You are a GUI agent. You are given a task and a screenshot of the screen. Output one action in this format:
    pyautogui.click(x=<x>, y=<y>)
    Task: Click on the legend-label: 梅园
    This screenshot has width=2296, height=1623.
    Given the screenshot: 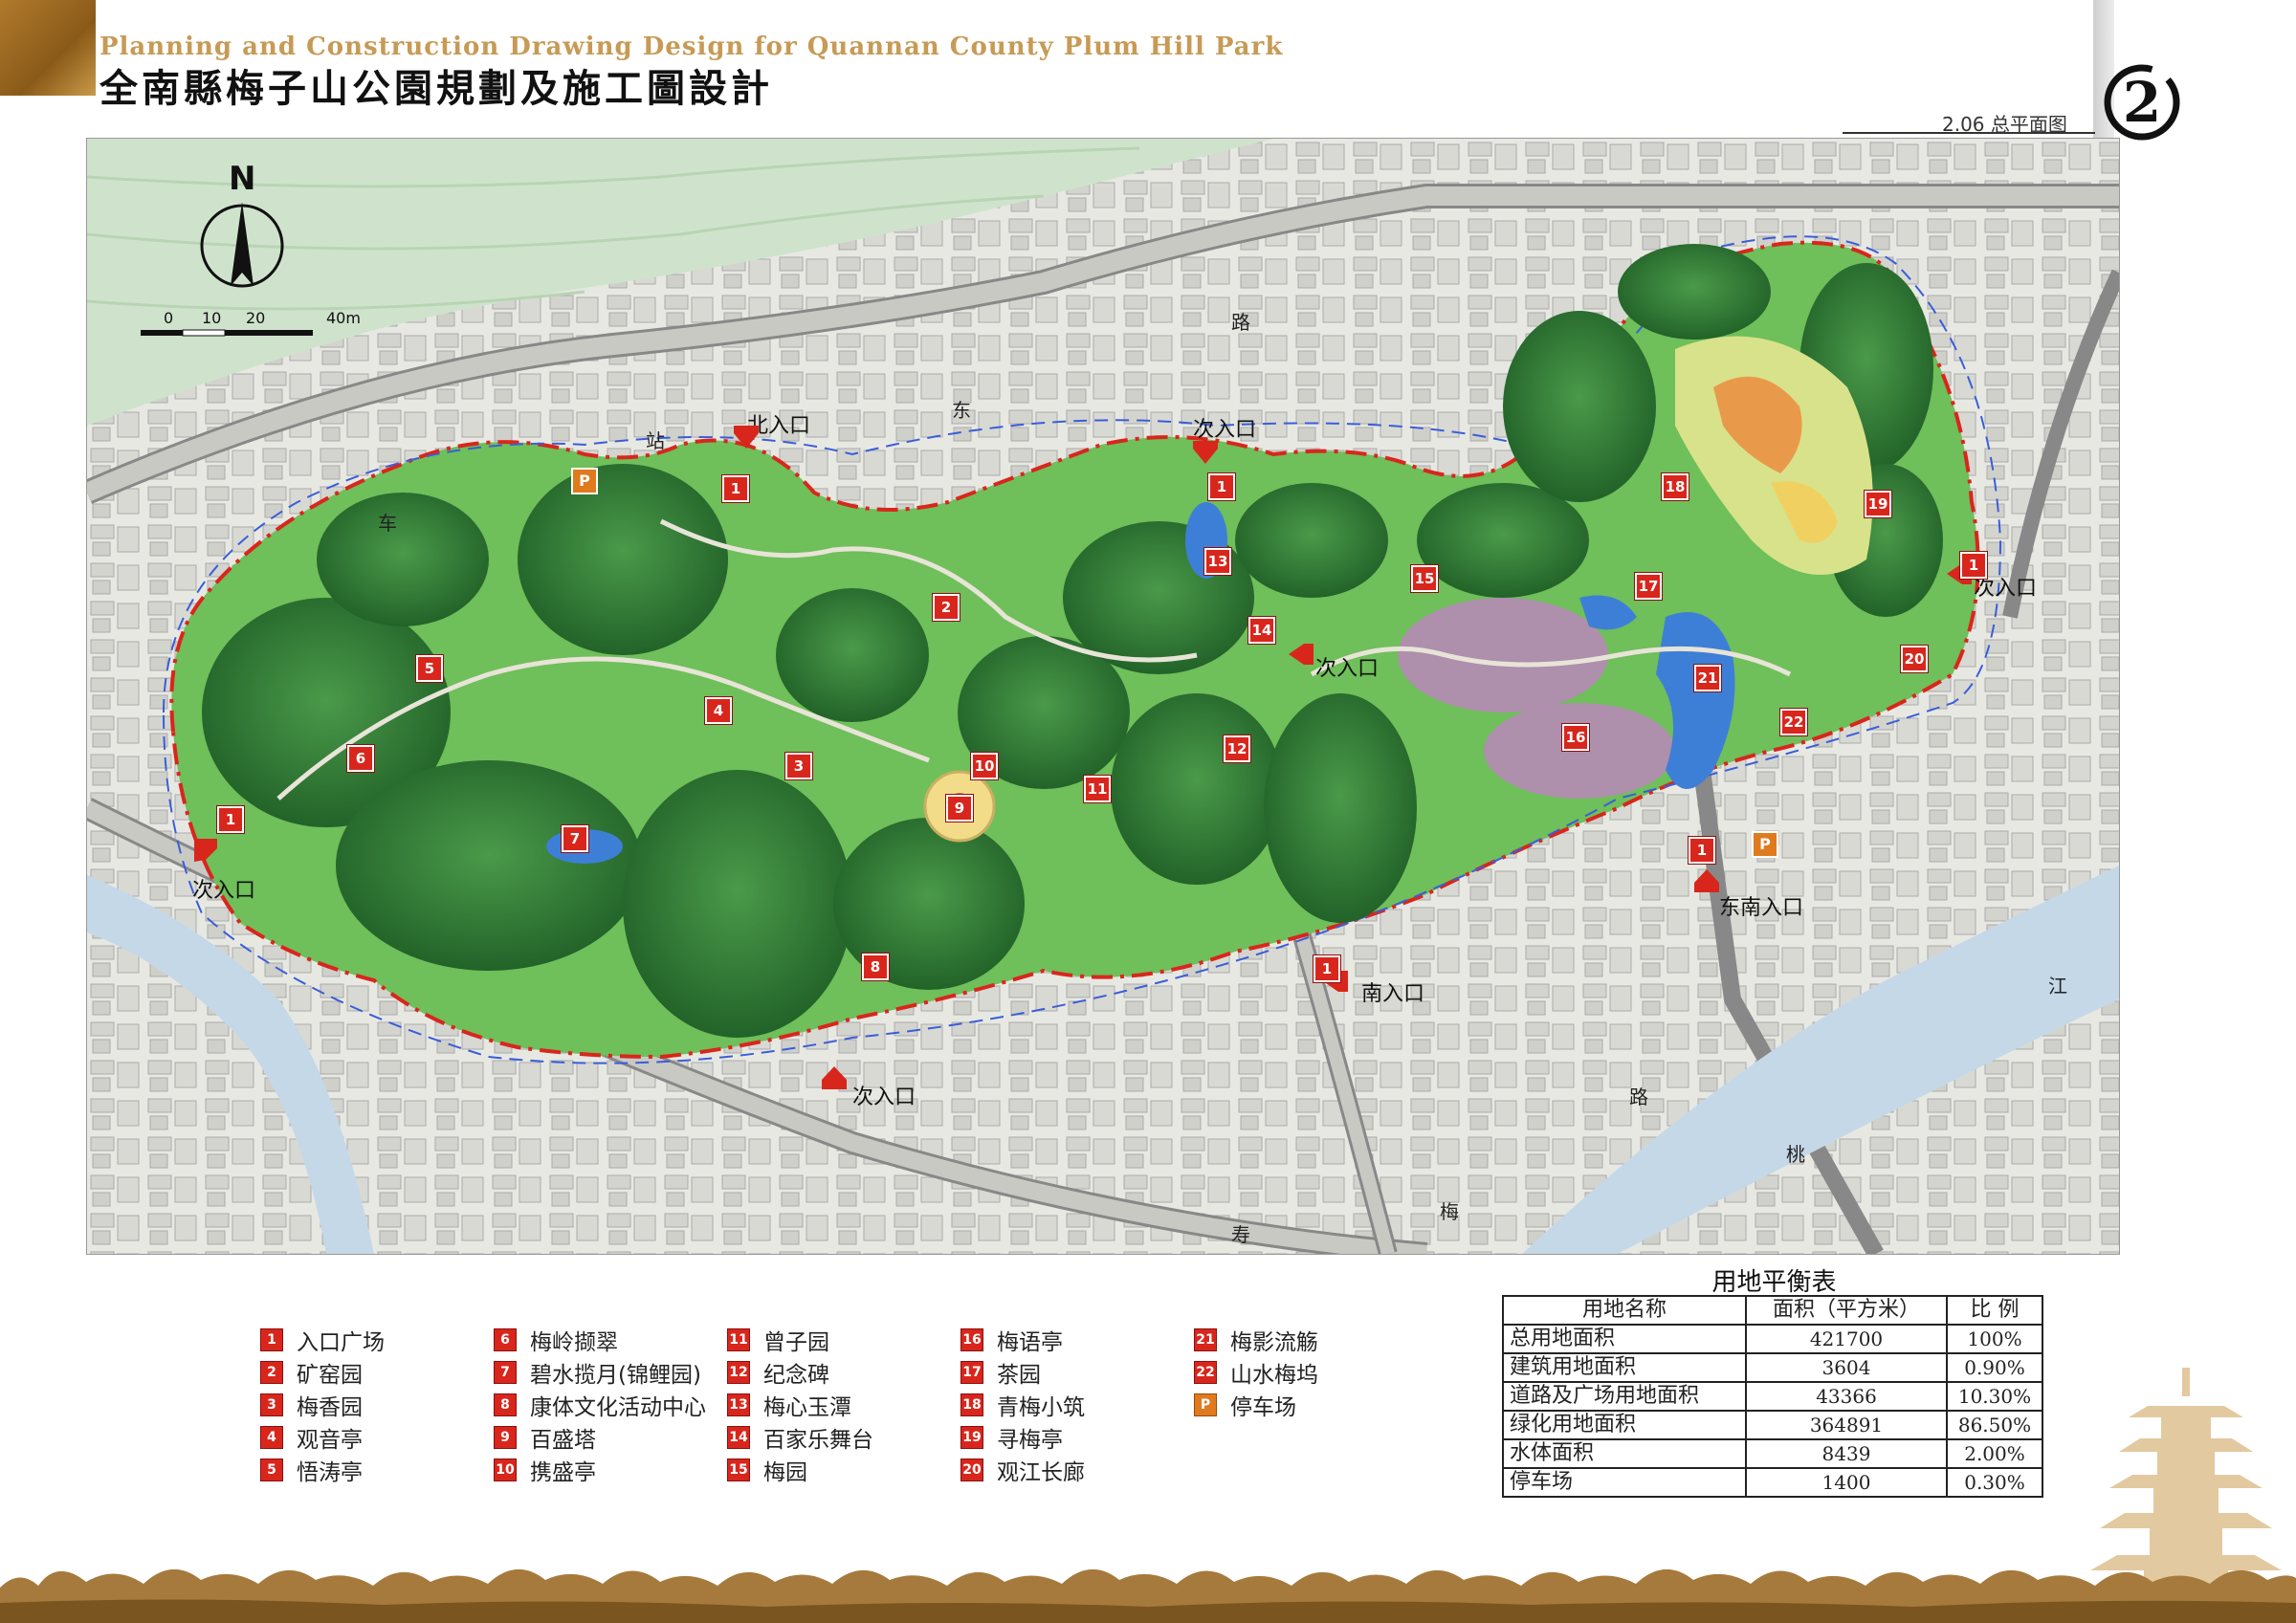 What is the action you would take?
    pyautogui.click(x=785, y=1472)
    